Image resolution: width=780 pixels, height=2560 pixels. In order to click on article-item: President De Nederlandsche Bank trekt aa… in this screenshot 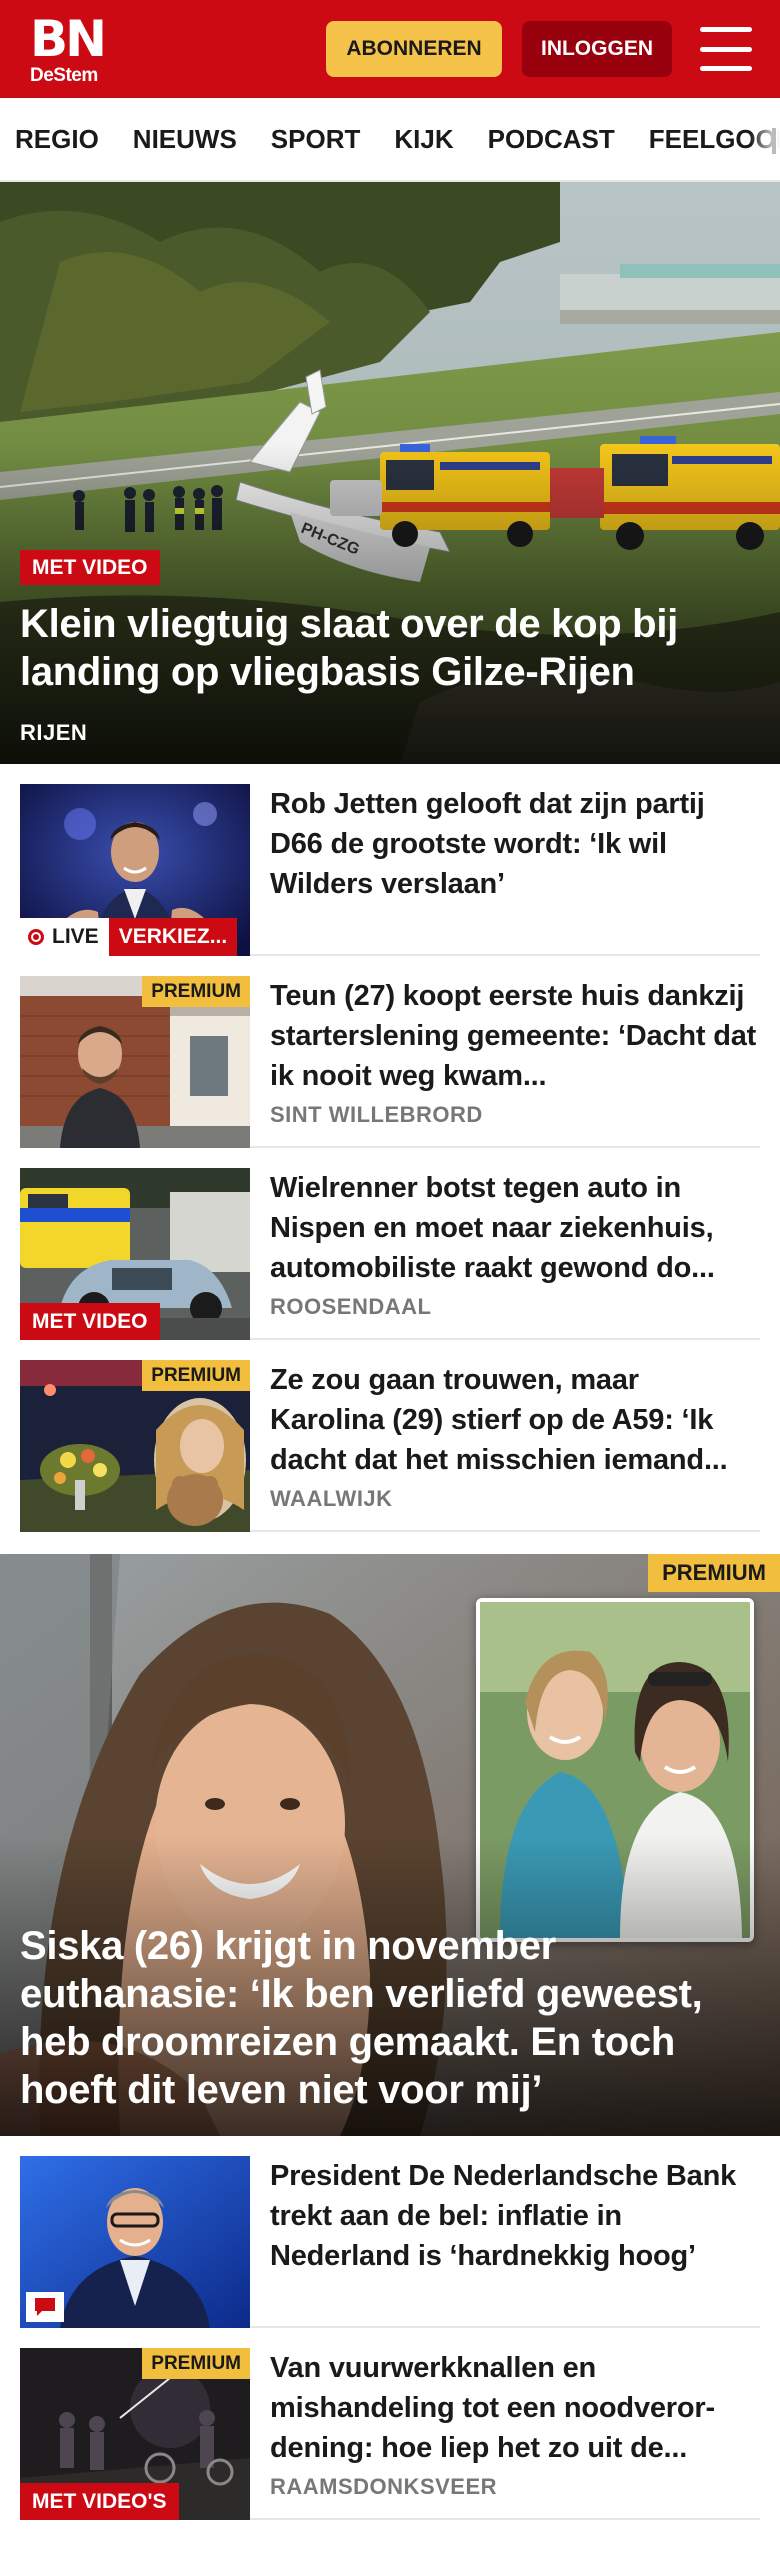, I will do `click(390, 2232)`.